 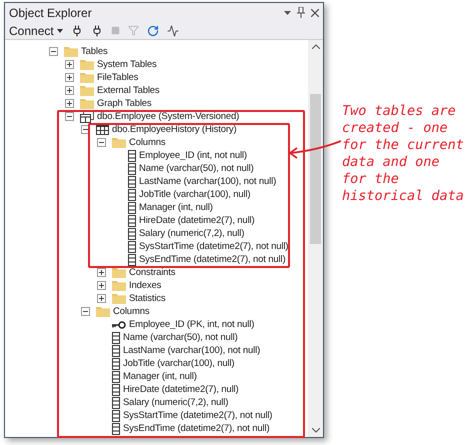 I want to click on tree-item: Employee_ID (int, not null), so click(x=193, y=155).